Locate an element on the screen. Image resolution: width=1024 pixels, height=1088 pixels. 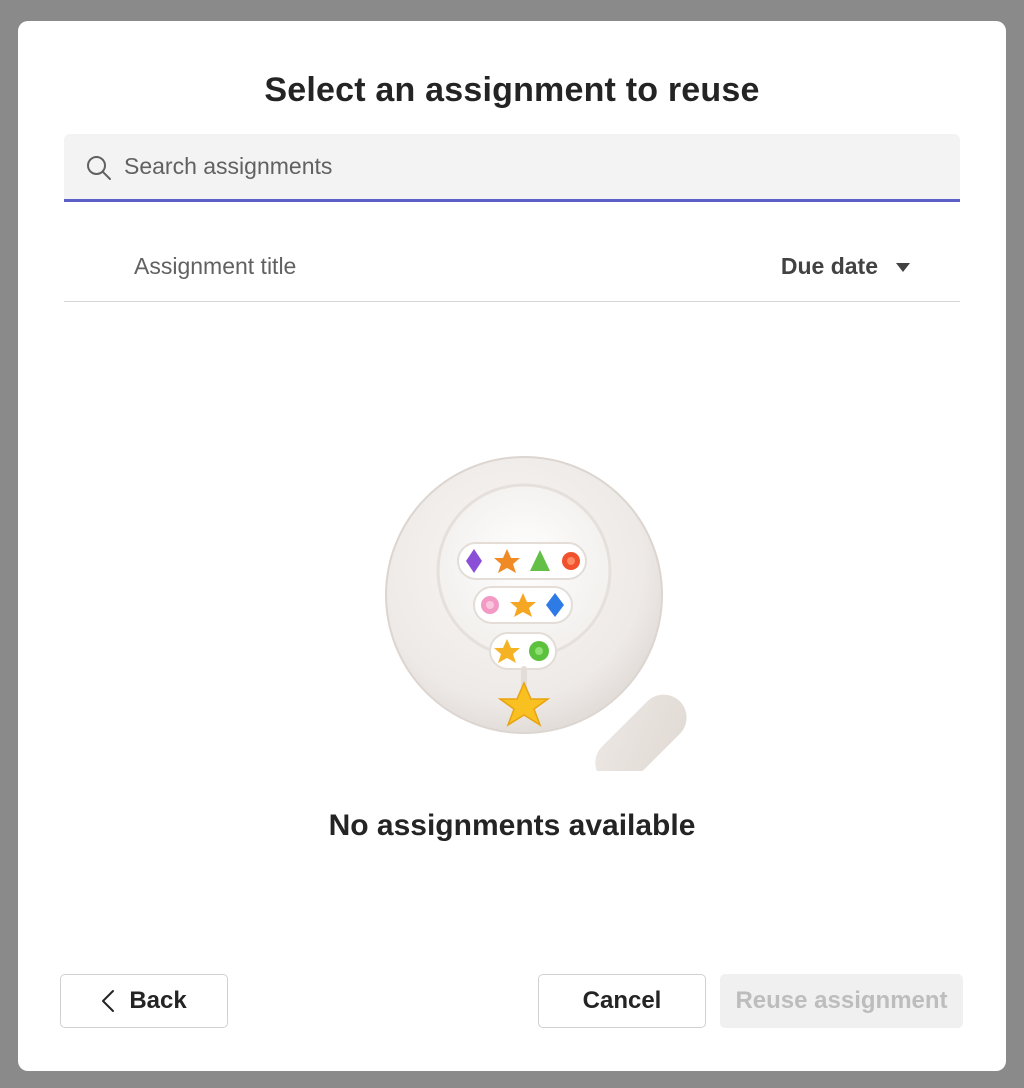
search-input is located at coordinates (524, 166).